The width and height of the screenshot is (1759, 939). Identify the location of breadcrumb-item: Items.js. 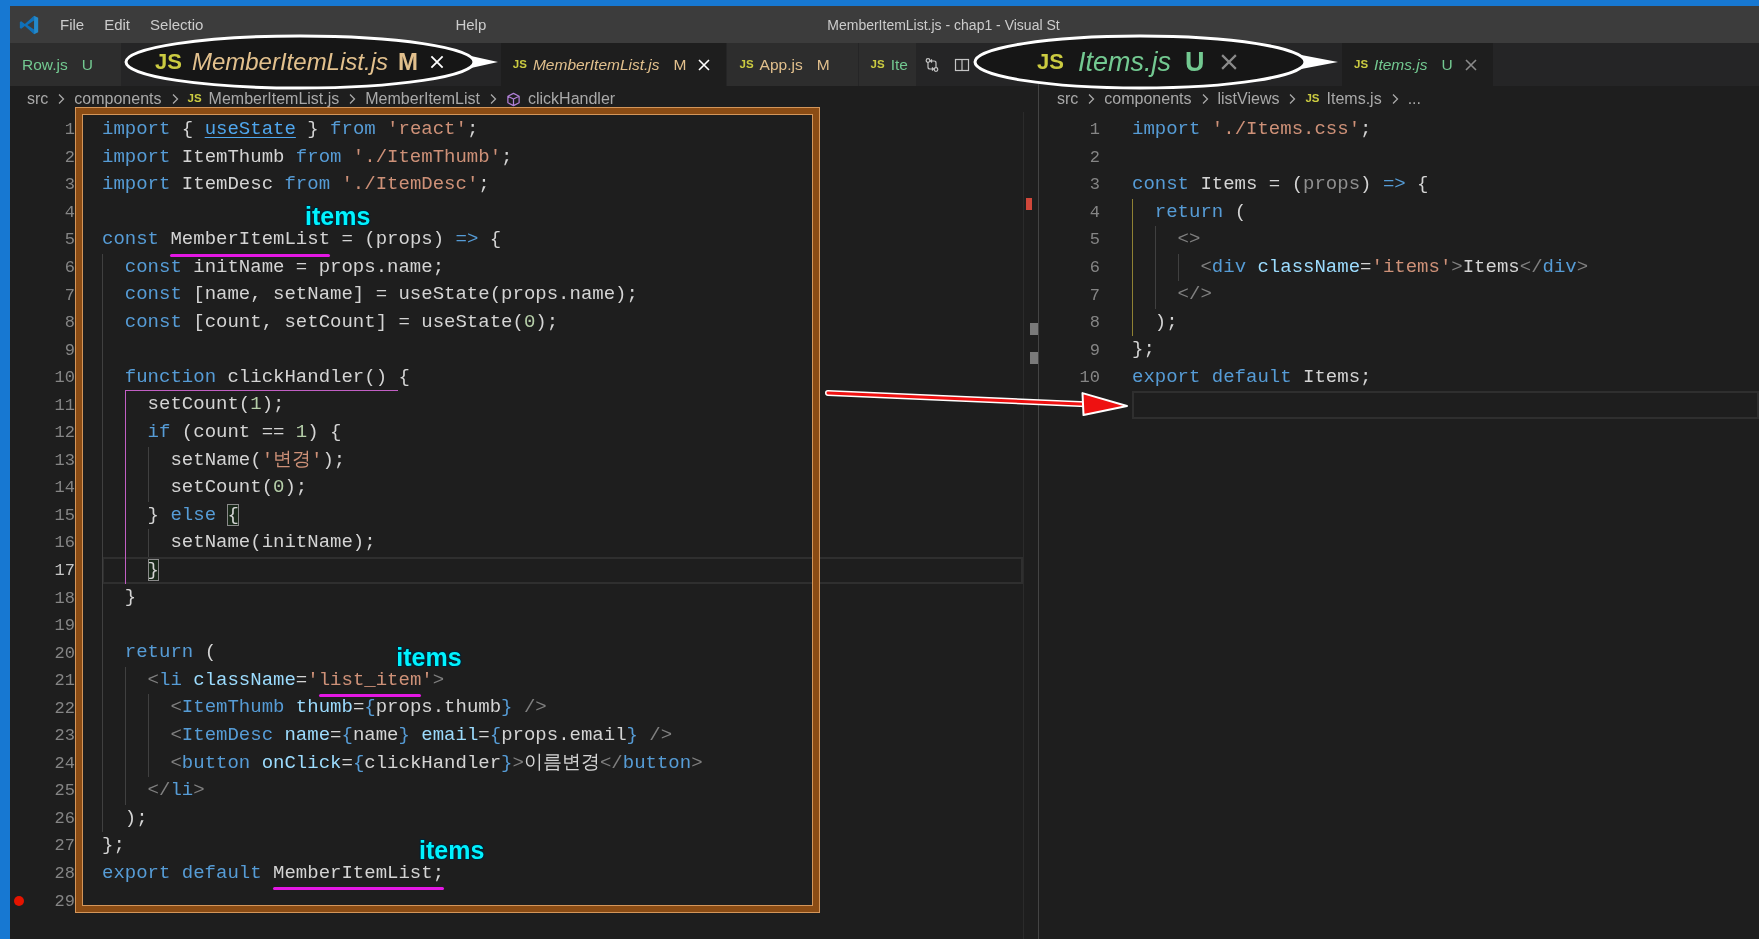
(1354, 99).